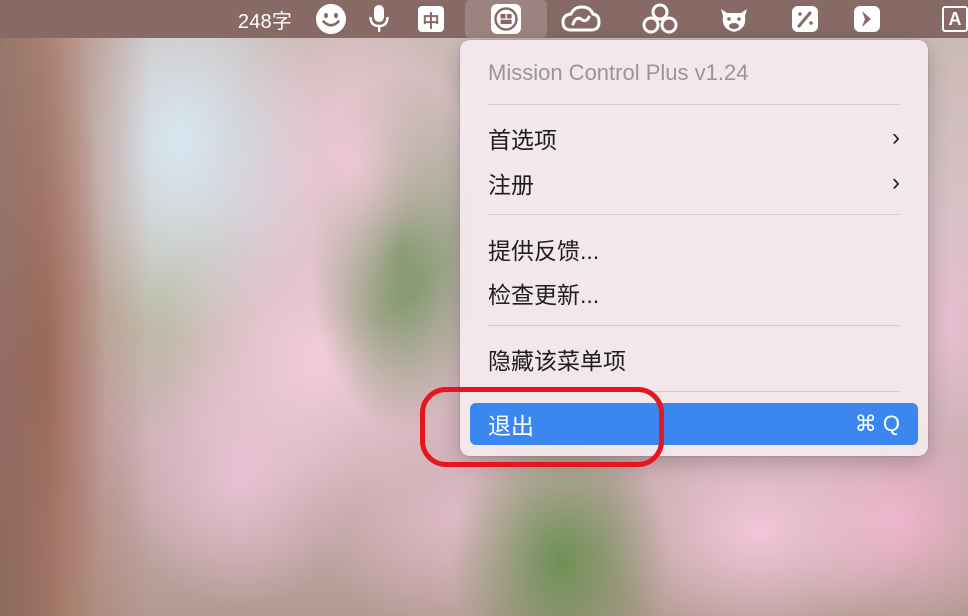 The width and height of the screenshot is (968, 616). I want to click on smiley-icon, so click(331, 19).